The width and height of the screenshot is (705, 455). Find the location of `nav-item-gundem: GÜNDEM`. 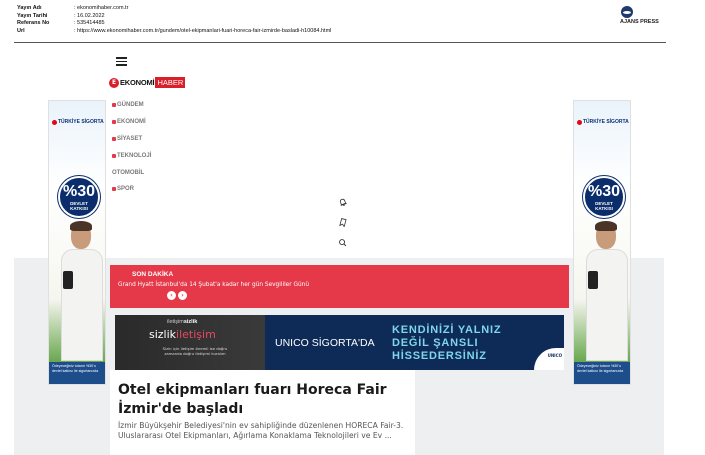

nav-item-gundem: GÜNDEM is located at coordinates (131, 105).